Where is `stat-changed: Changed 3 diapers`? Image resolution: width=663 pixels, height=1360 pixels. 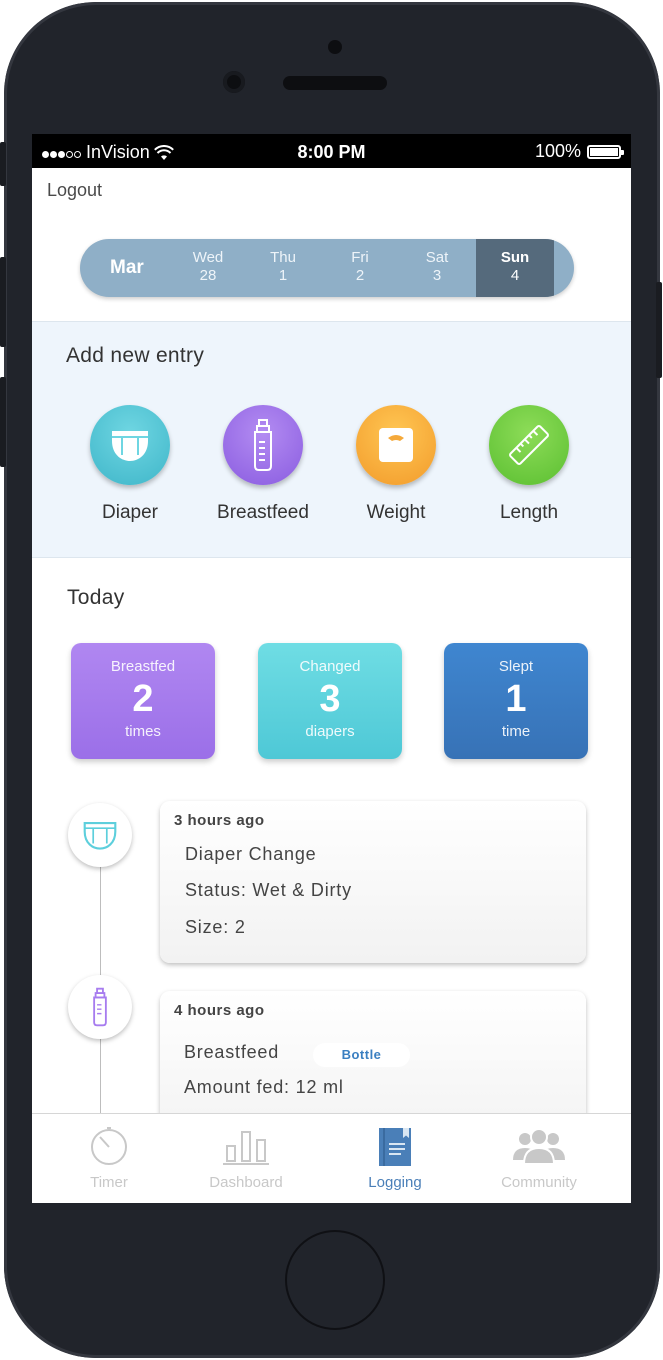
stat-changed: Changed 3 diapers is located at coordinates (330, 701).